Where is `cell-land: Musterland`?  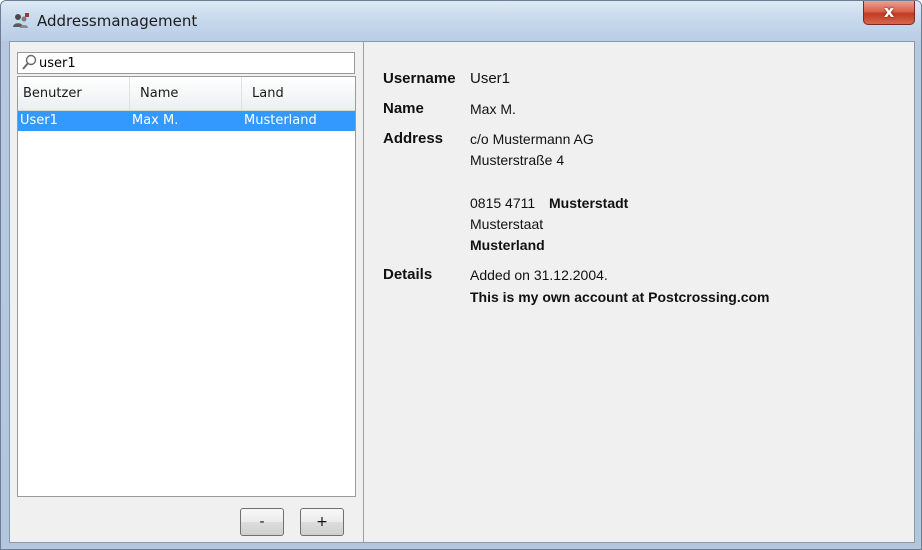
cell-land: Musterland is located at coordinates (280, 120).